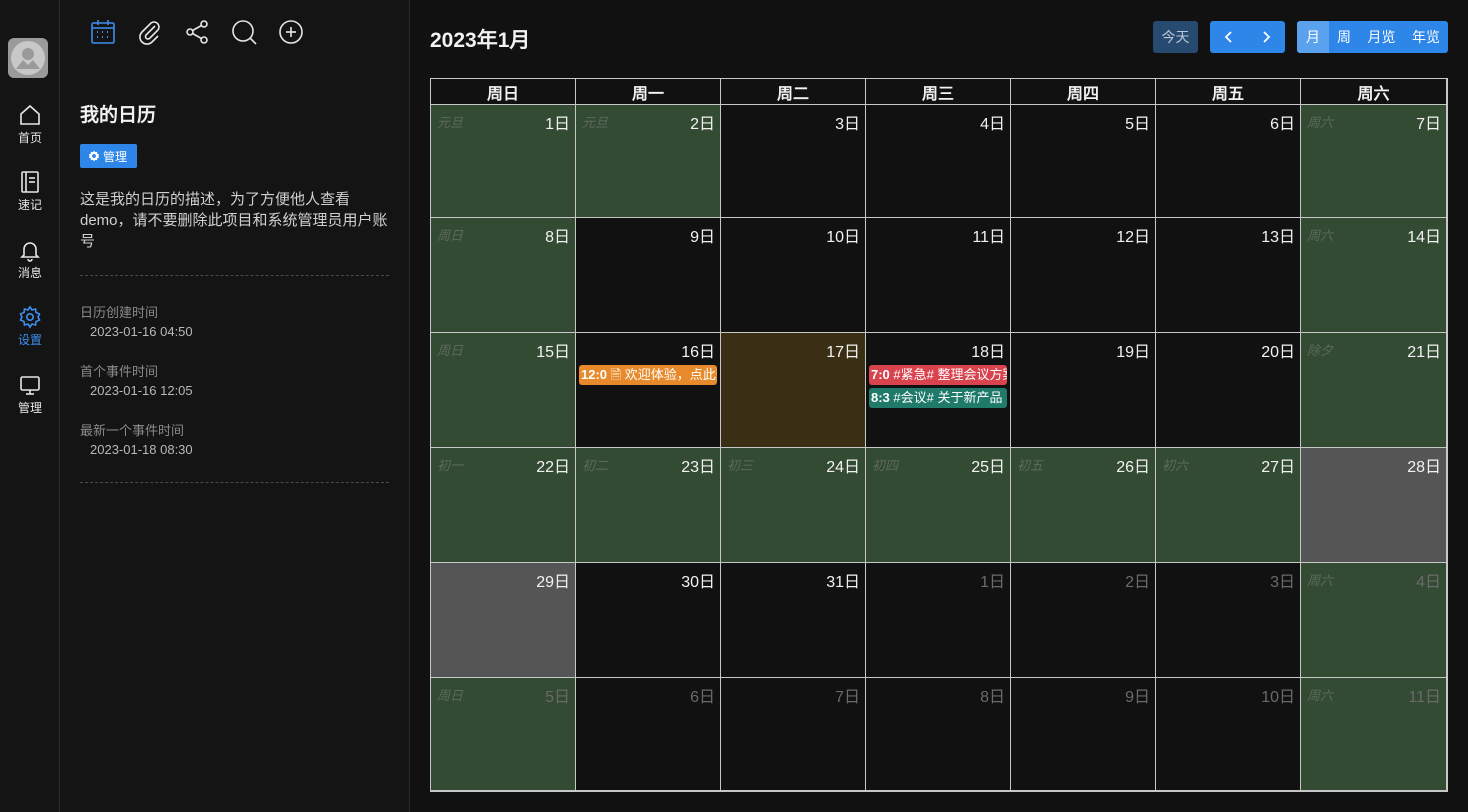  What do you see at coordinates (648, 390) in the screenshot?
I see `day-cell: 16日 12:0 🗎 欢迎体验，点此查看` at bounding box center [648, 390].